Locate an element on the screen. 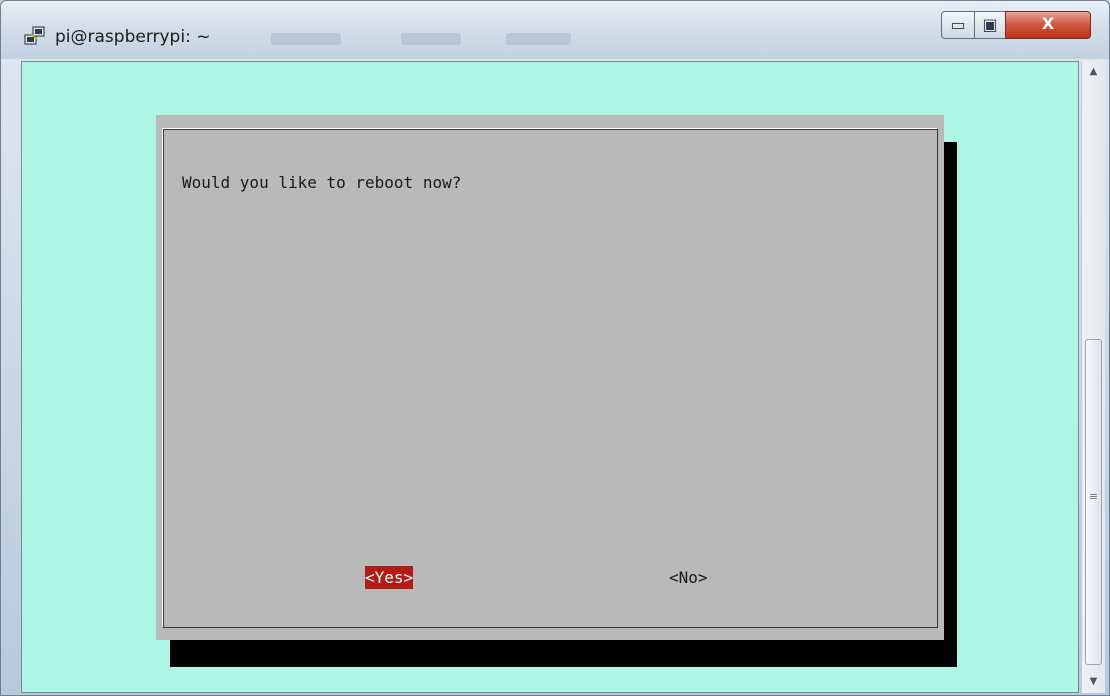 The width and height of the screenshot is (1110, 696). no-button: <No> is located at coordinates (688, 577).